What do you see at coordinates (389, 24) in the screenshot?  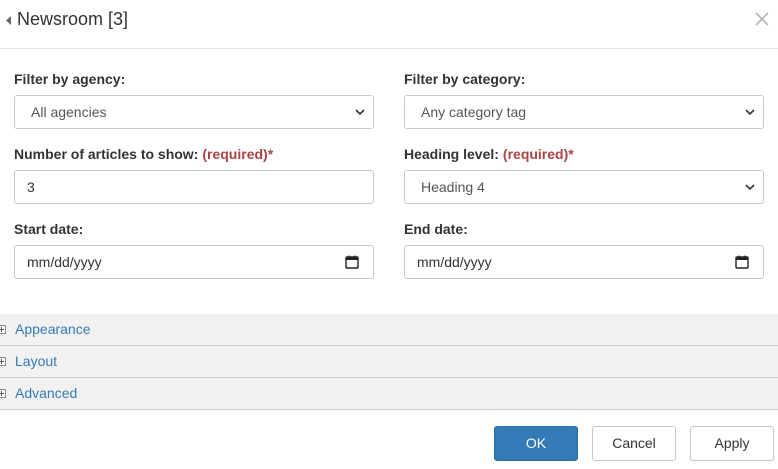 I see `dialog-header: Newsroom [3]` at bounding box center [389, 24].